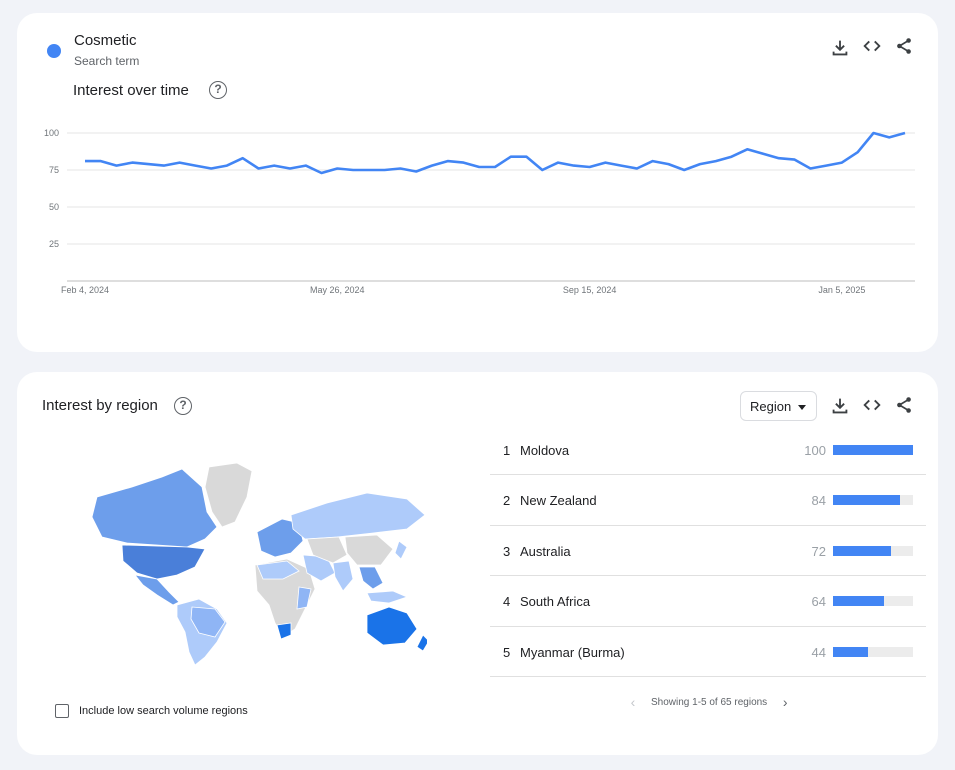  I want to click on series-line-cosmetic, so click(495, 153).